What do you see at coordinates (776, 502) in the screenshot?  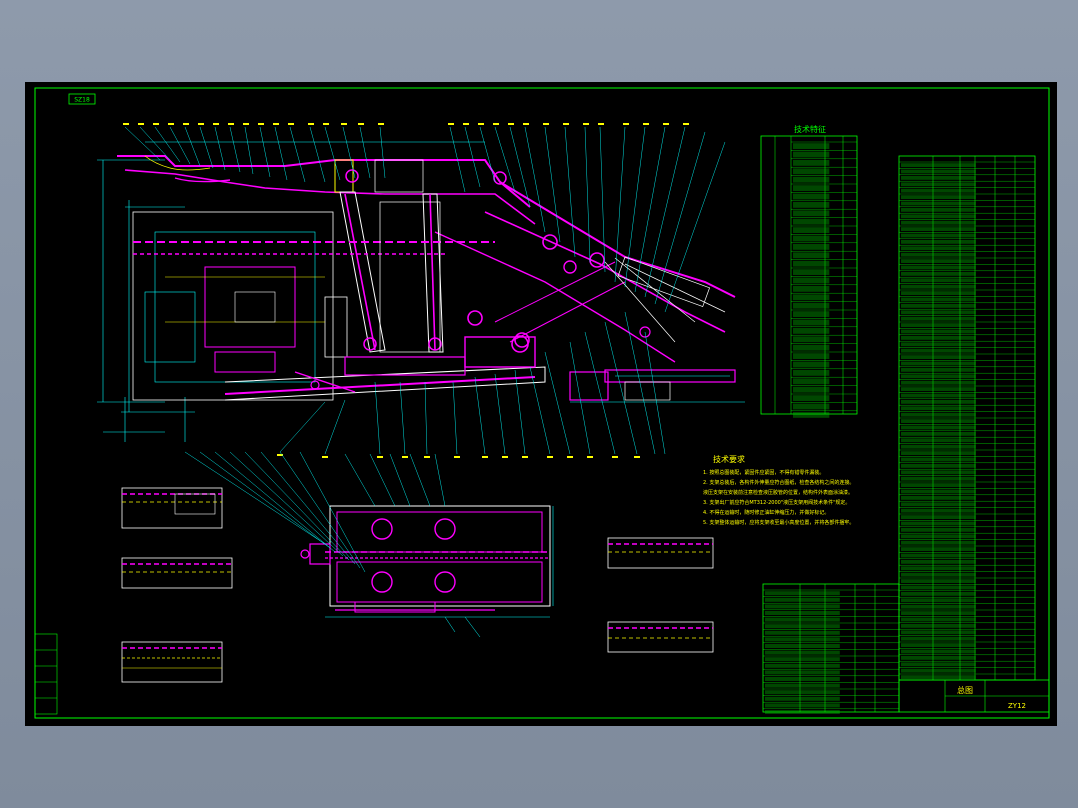 I see `tech-req-line: 3. 支架出厂前应符合MT312-2000"液压支架用阀技术条件"规定。` at bounding box center [776, 502].